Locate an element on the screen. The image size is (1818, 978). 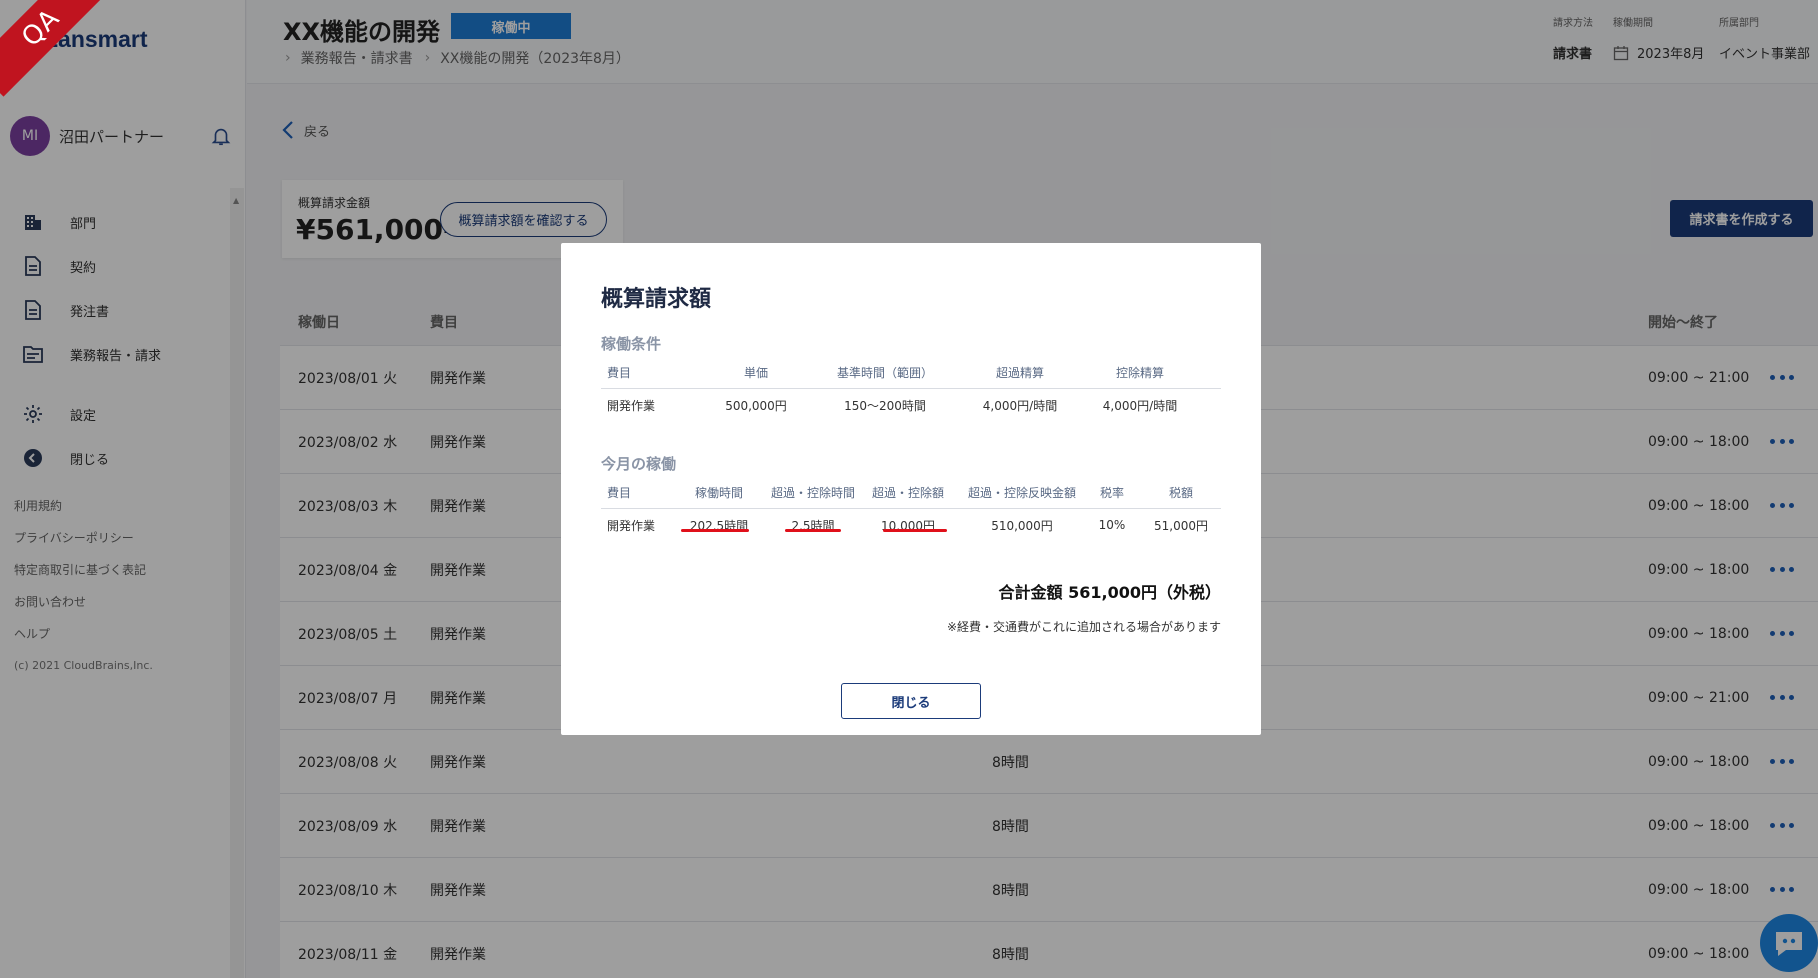
close-button: 閉じる is located at coordinates (911, 701).